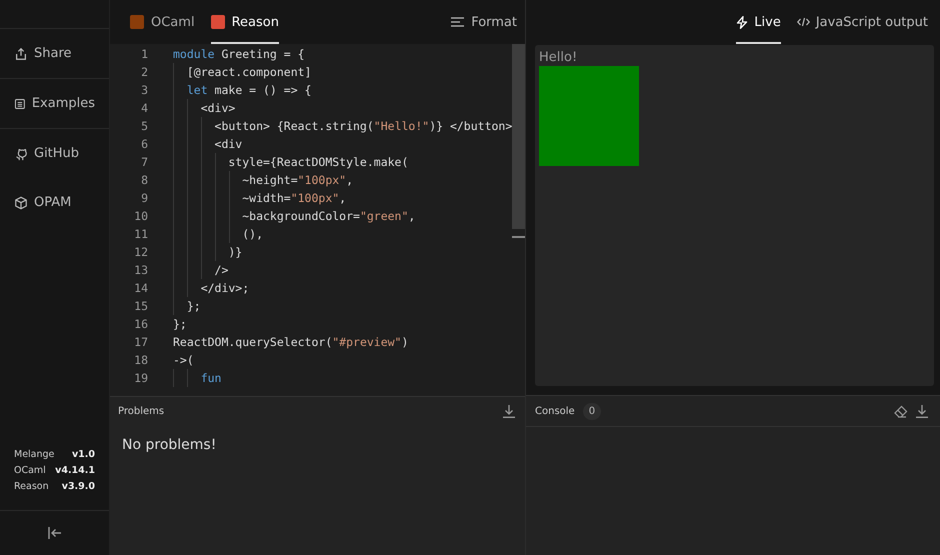 The width and height of the screenshot is (940, 555). I want to click on line-number: 11, so click(140, 234).